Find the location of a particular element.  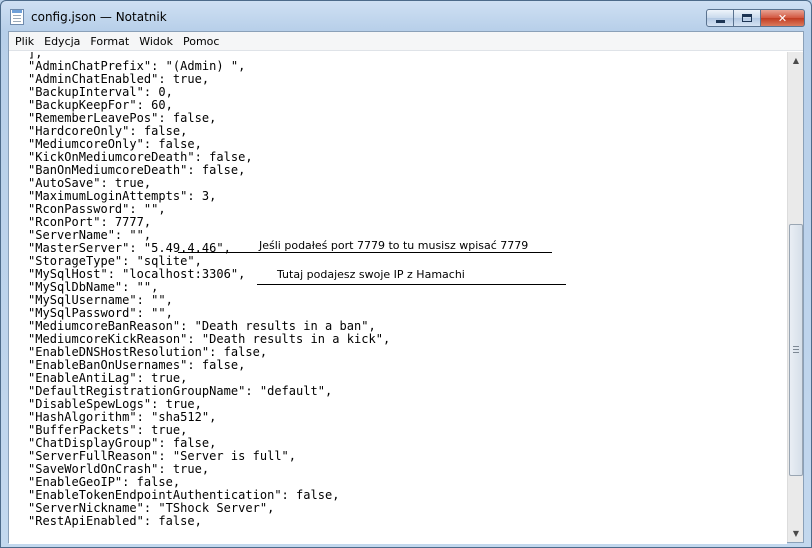

maximize-icon is located at coordinates (747, 18).